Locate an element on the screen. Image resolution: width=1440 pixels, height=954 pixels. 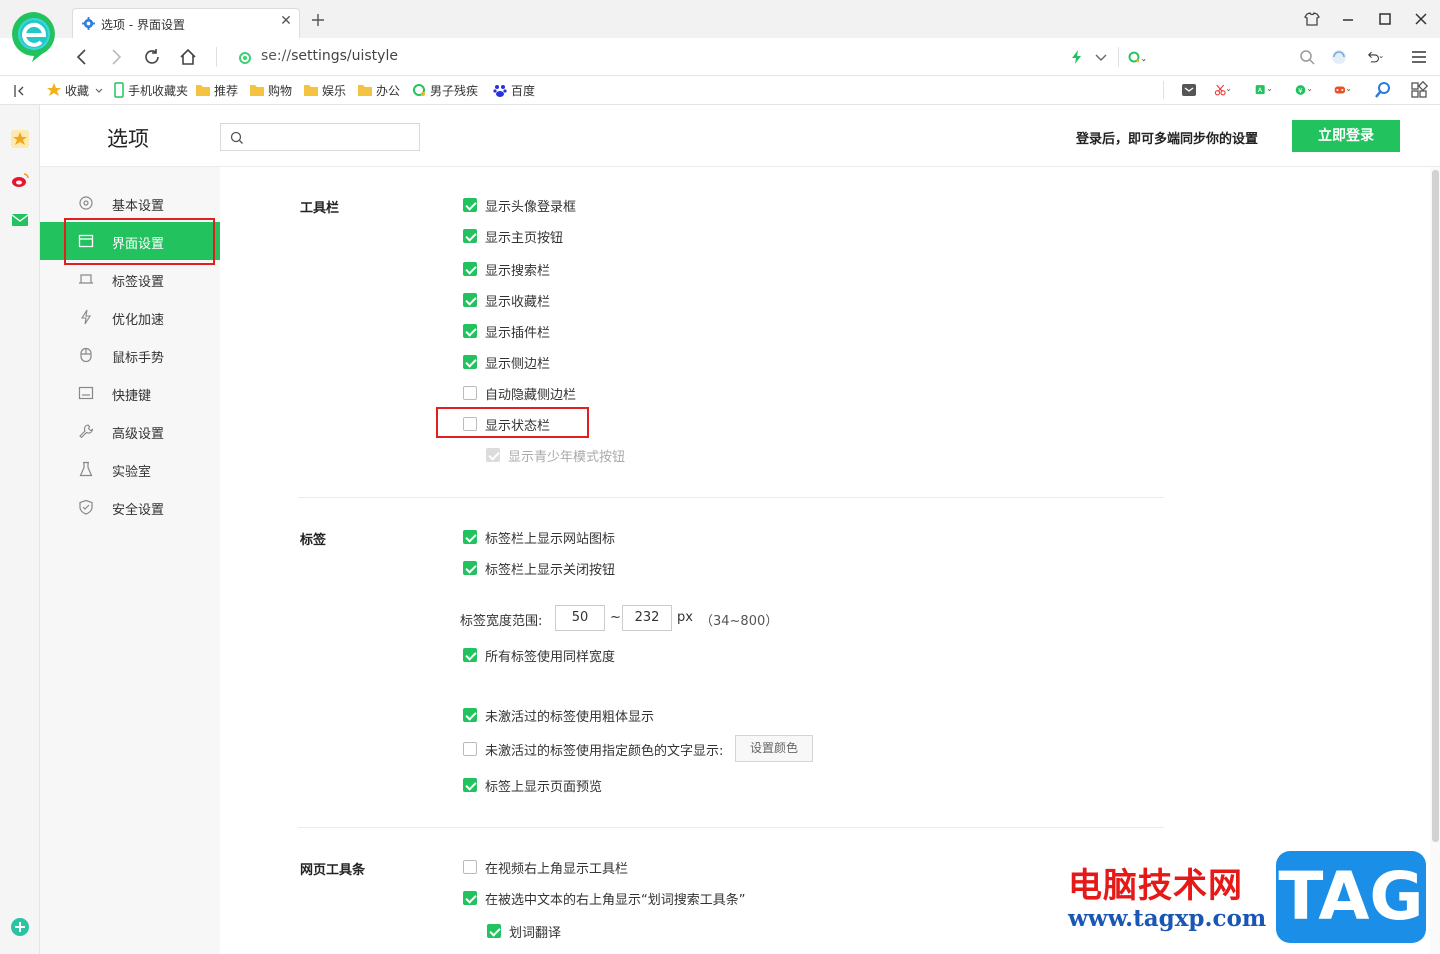
keyboard-icon is located at coordinates (86, 393).